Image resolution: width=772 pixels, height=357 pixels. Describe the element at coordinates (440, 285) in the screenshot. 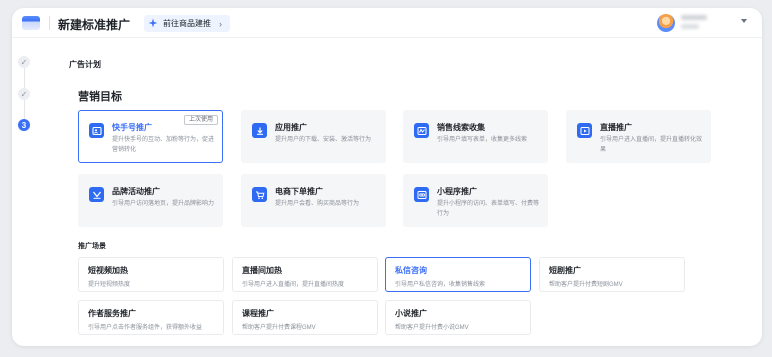

I see `scene-desc: 引导用户私信咨询，收集销售线索` at that location.